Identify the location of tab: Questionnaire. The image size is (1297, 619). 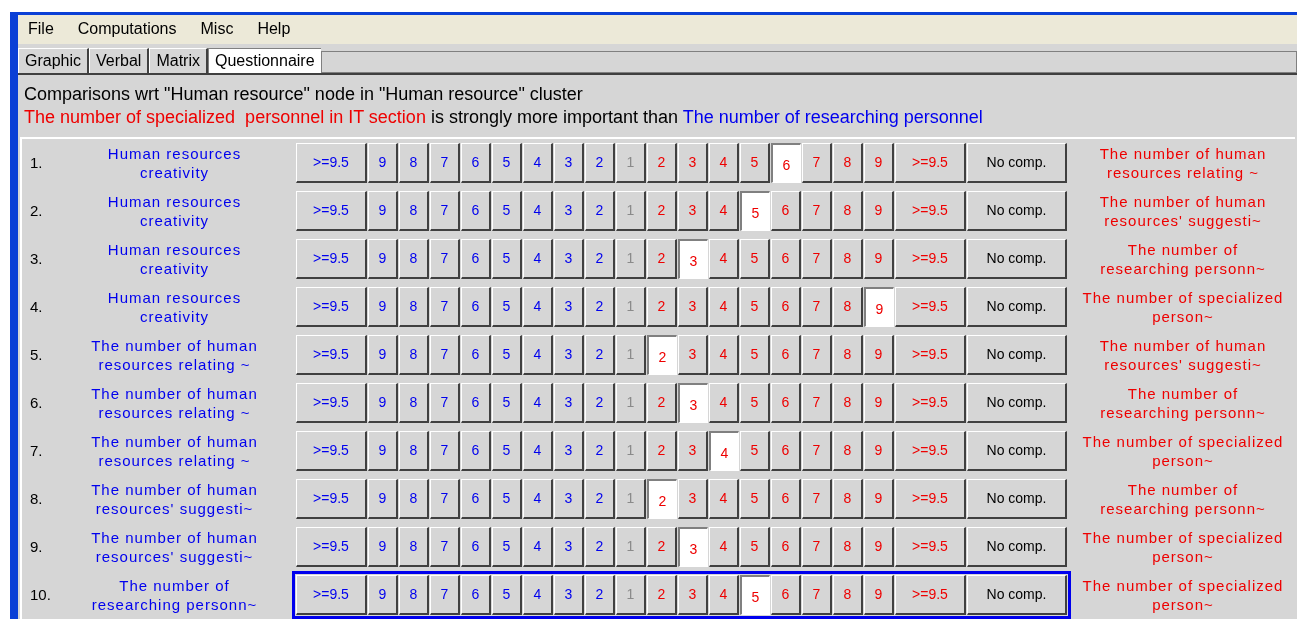
(264, 60).